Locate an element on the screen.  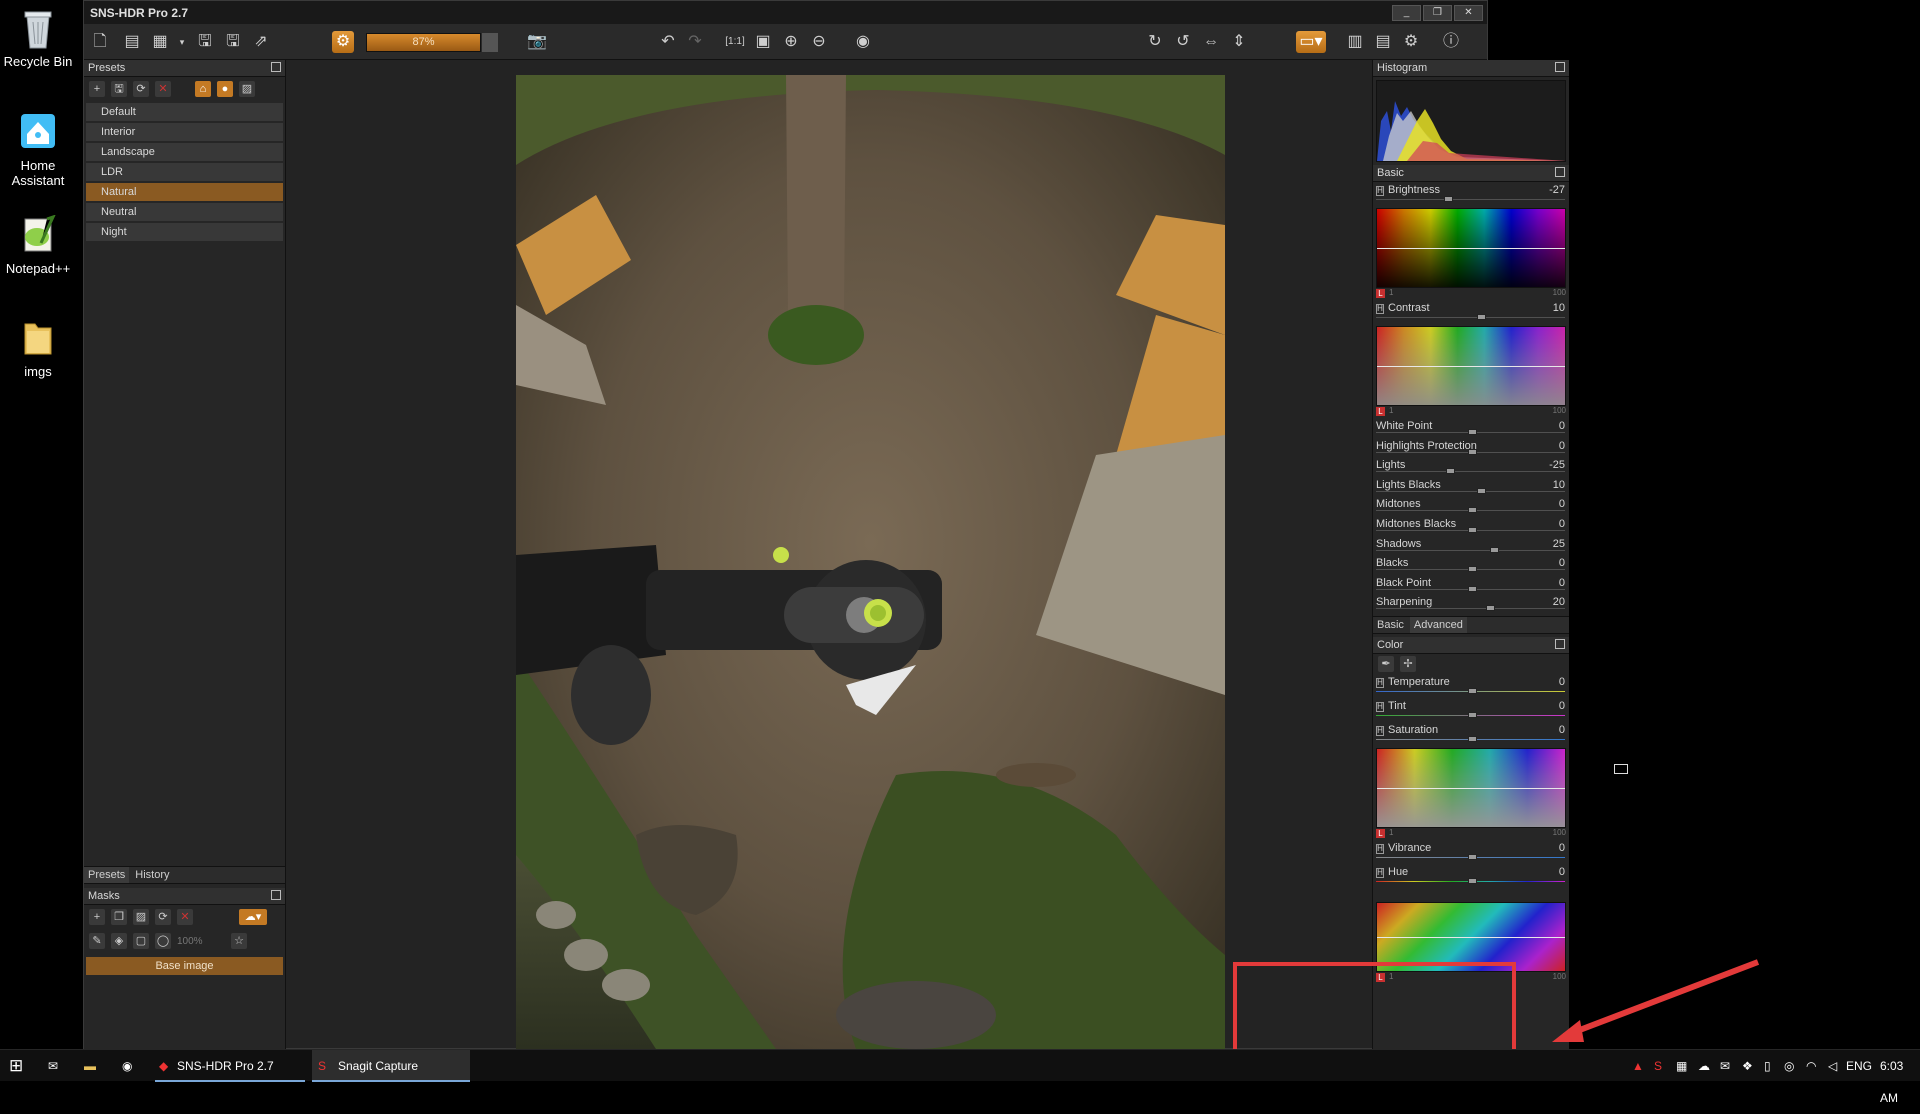
tray-snagit-icon: S is located at coordinates (1658, 1066).